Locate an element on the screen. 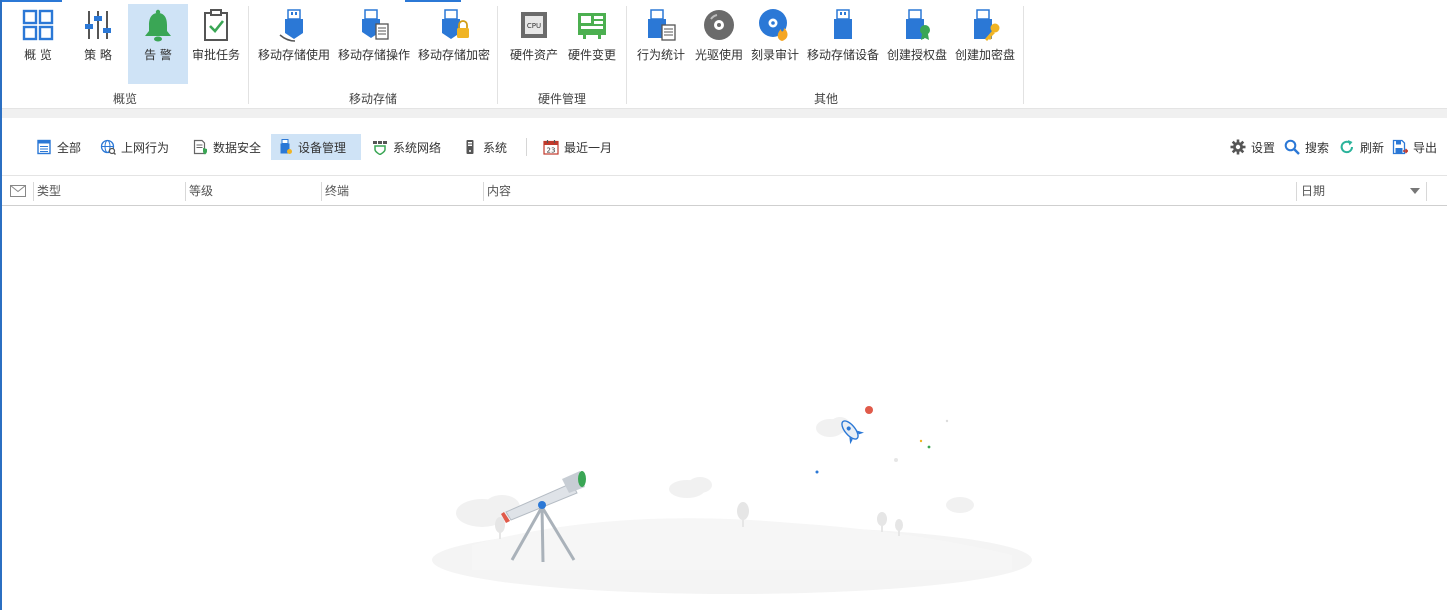 The height and width of the screenshot is (610, 1447). network-shield-icon is located at coordinates (380, 148).